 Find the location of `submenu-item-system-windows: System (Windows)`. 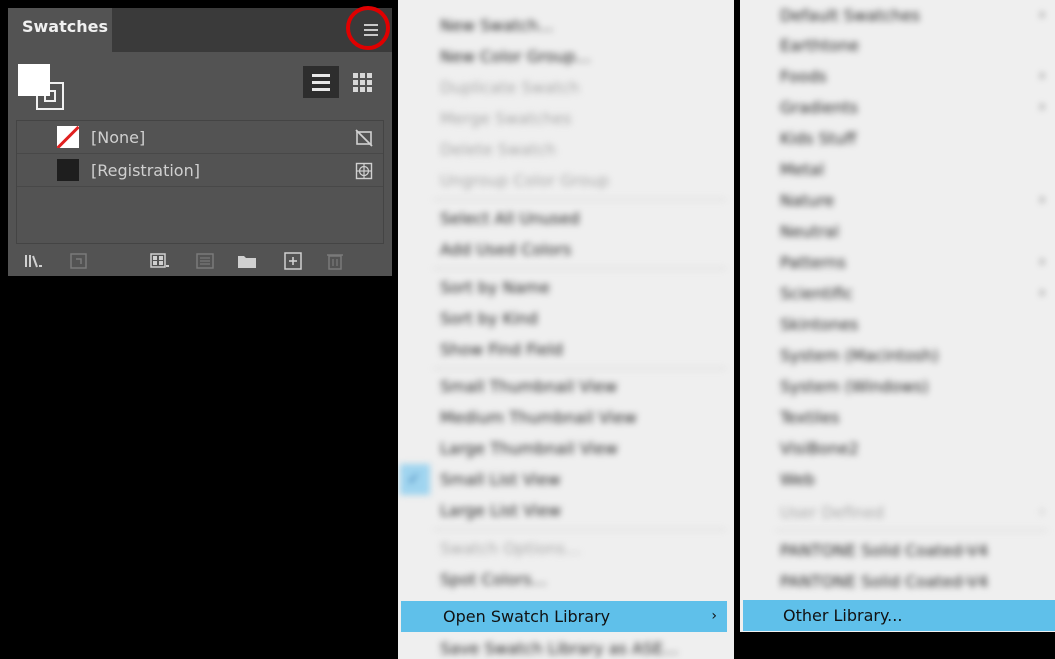

submenu-item-system-windows: System (Windows) is located at coordinates (897, 386).